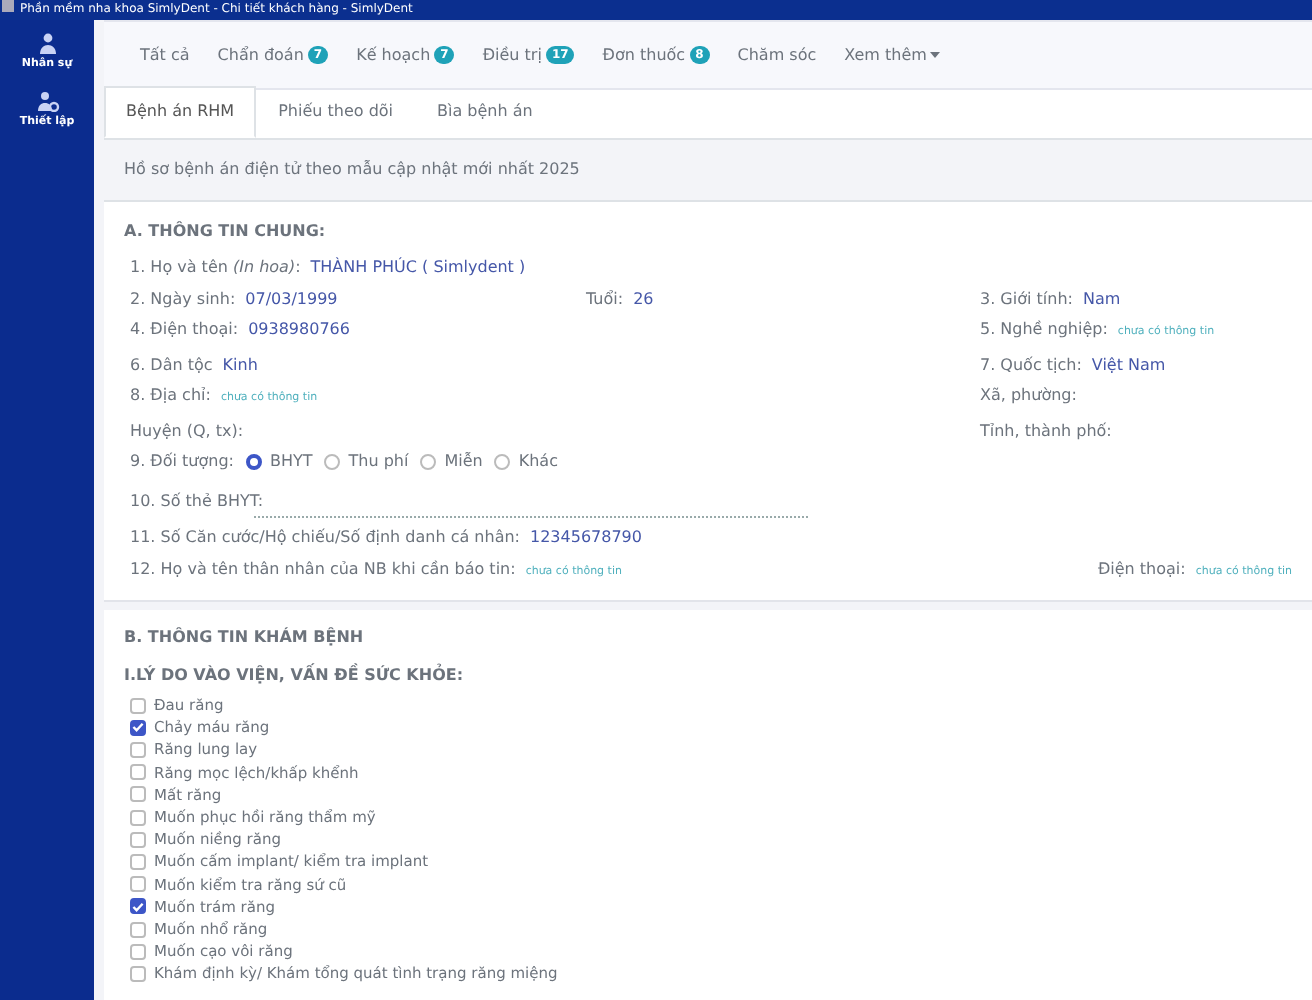 The image size is (1312, 1000). I want to click on field-label: Tuổi:, so click(605, 298).